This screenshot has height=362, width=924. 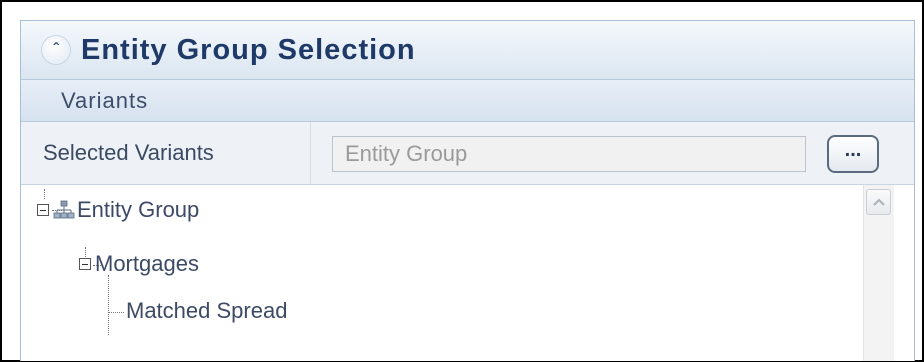 I want to click on tree-node-mortgages: Mortgages, so click(x=139, y=264).